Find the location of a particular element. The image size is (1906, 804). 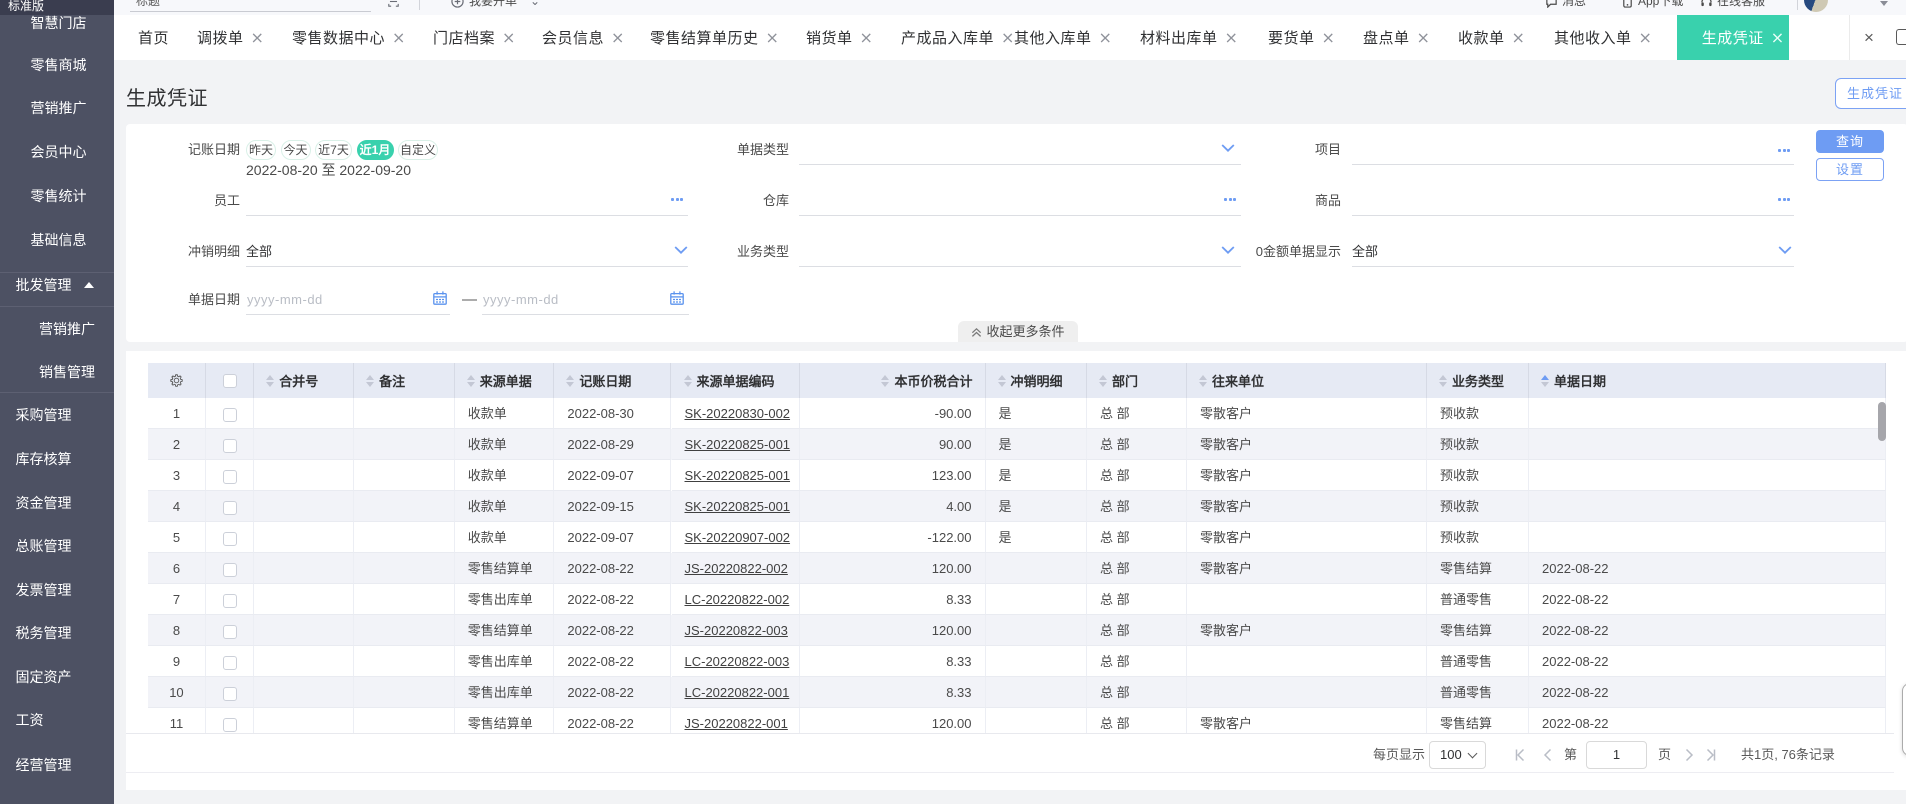

sidebar-item-16: 发票管理 is located at coordinates (44, 590).